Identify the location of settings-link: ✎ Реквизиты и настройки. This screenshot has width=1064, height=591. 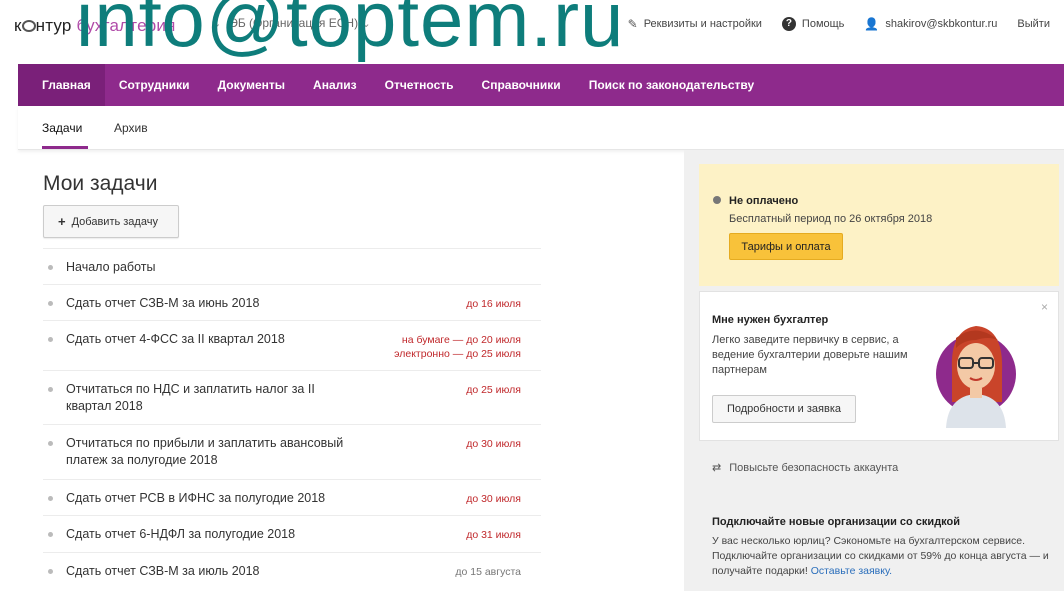
(695, 24).